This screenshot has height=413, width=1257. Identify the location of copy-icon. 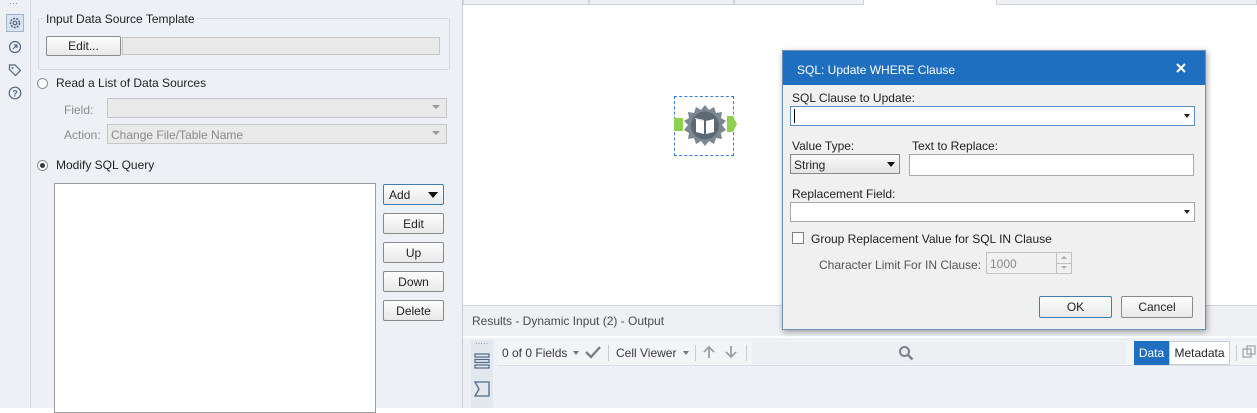
(1249, 352).